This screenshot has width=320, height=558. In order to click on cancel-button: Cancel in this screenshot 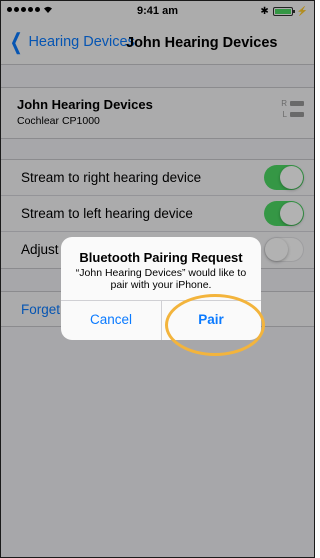, I will do `click(111, 320)`.